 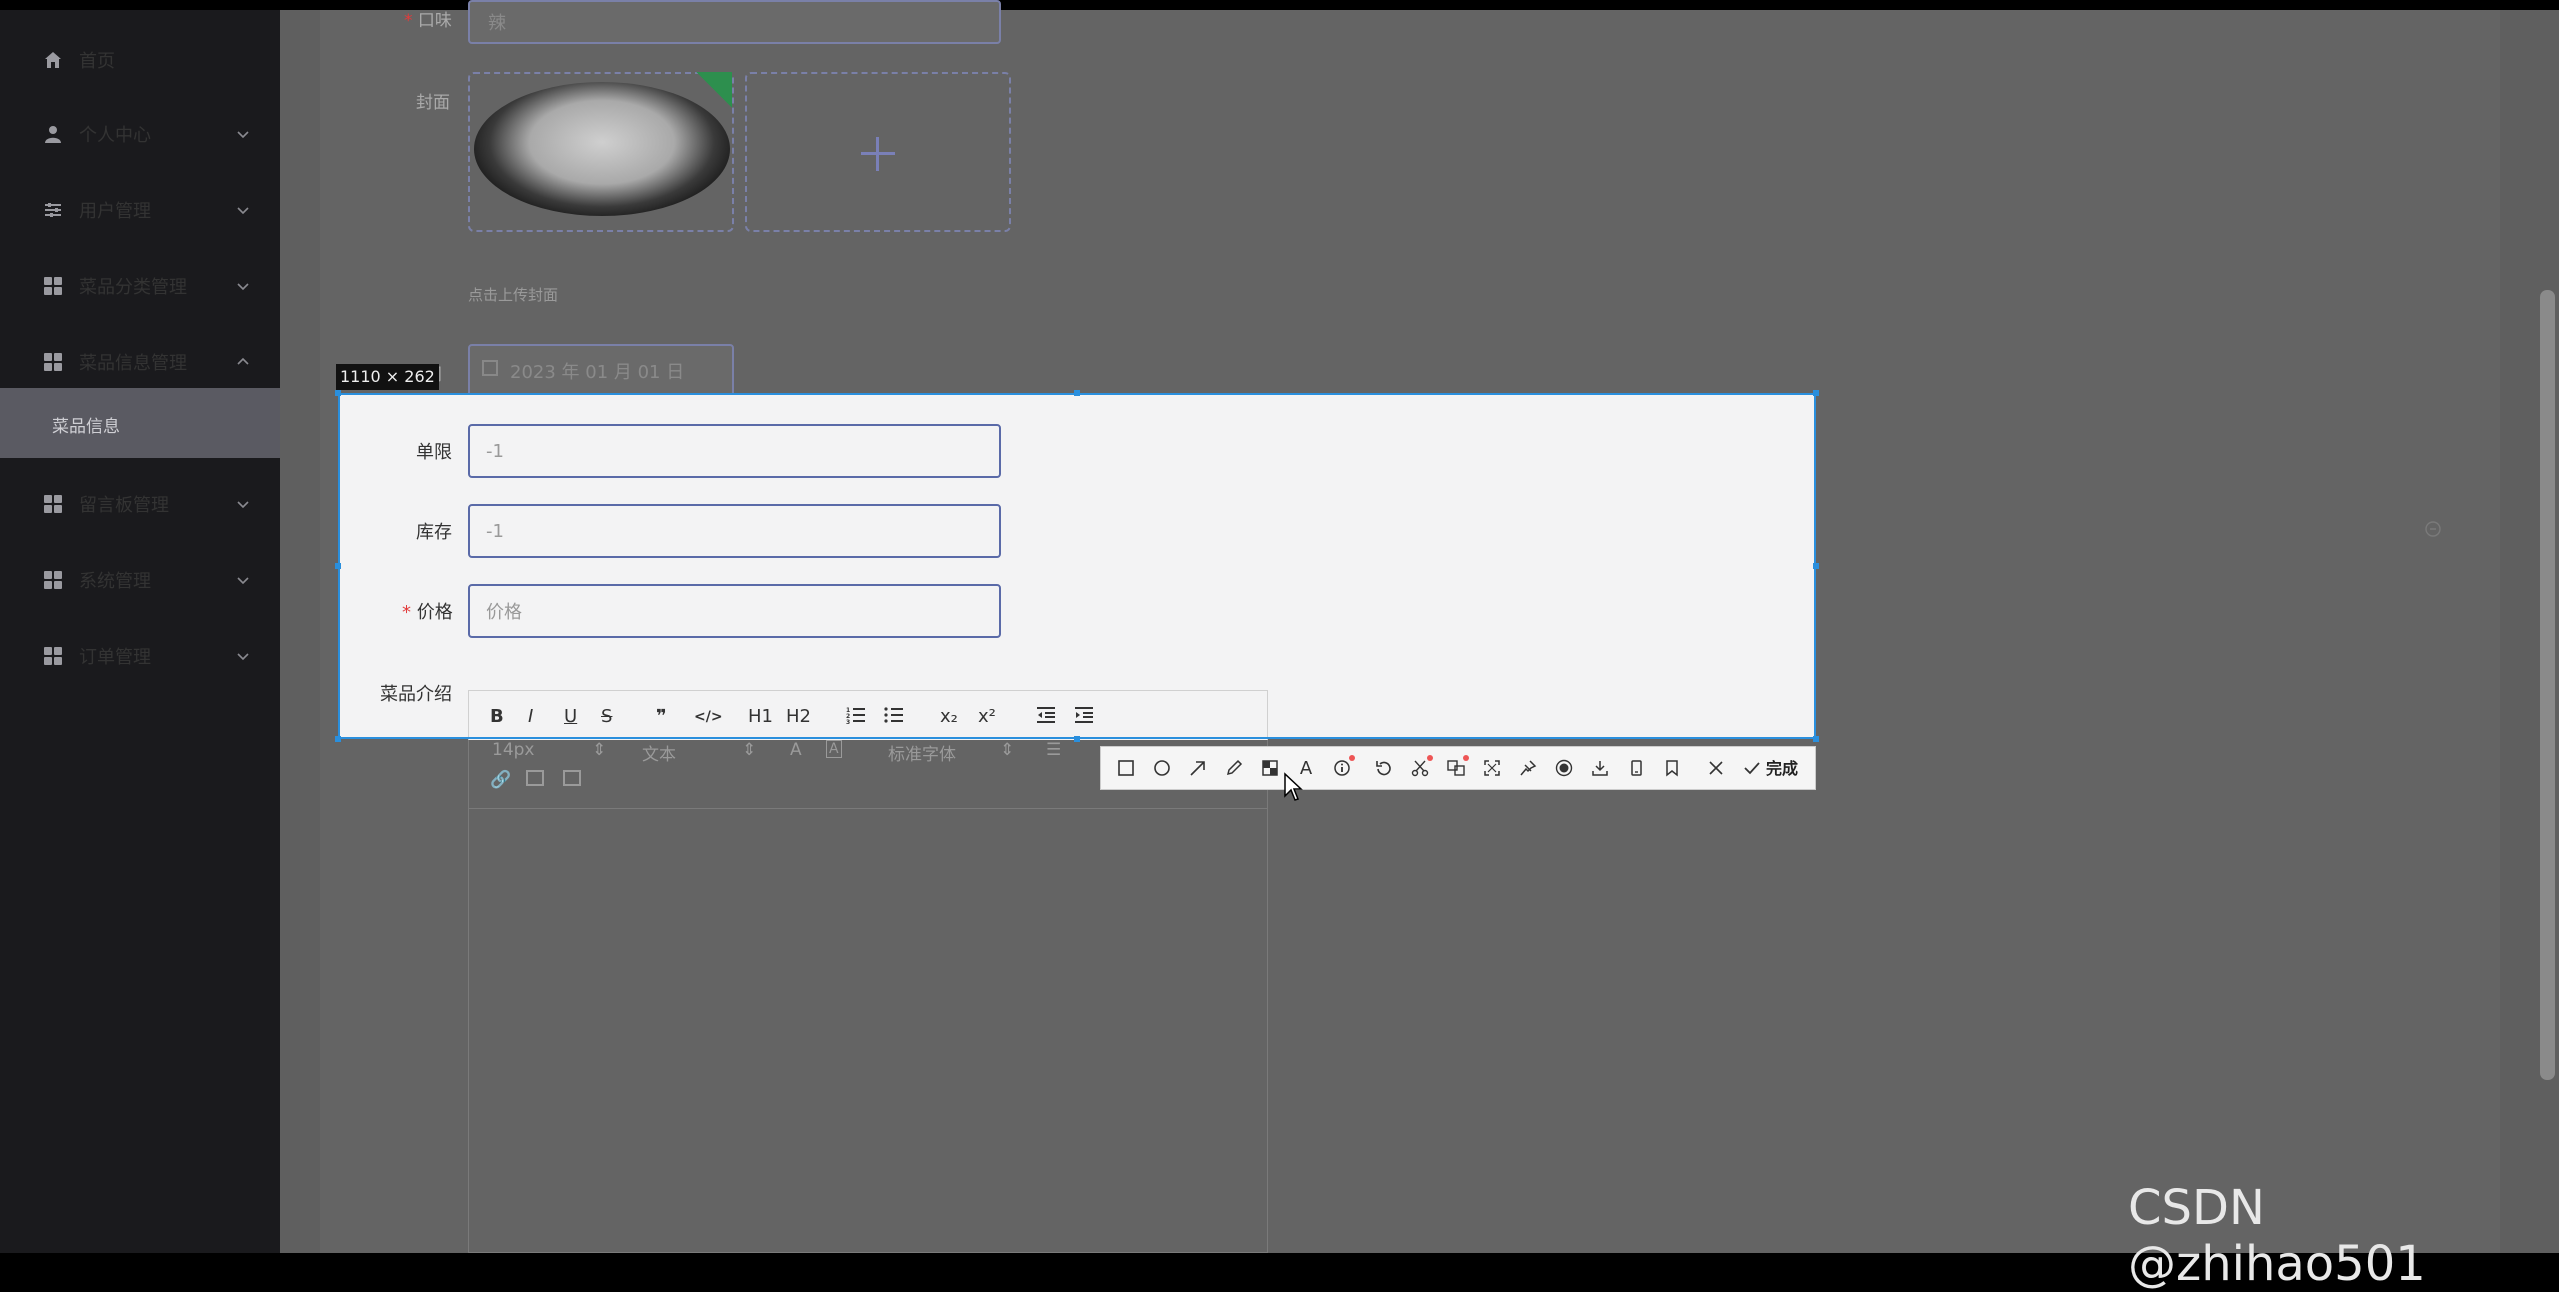 I want to click on font-family-select: 标准字体, so click(x=922, y=752).